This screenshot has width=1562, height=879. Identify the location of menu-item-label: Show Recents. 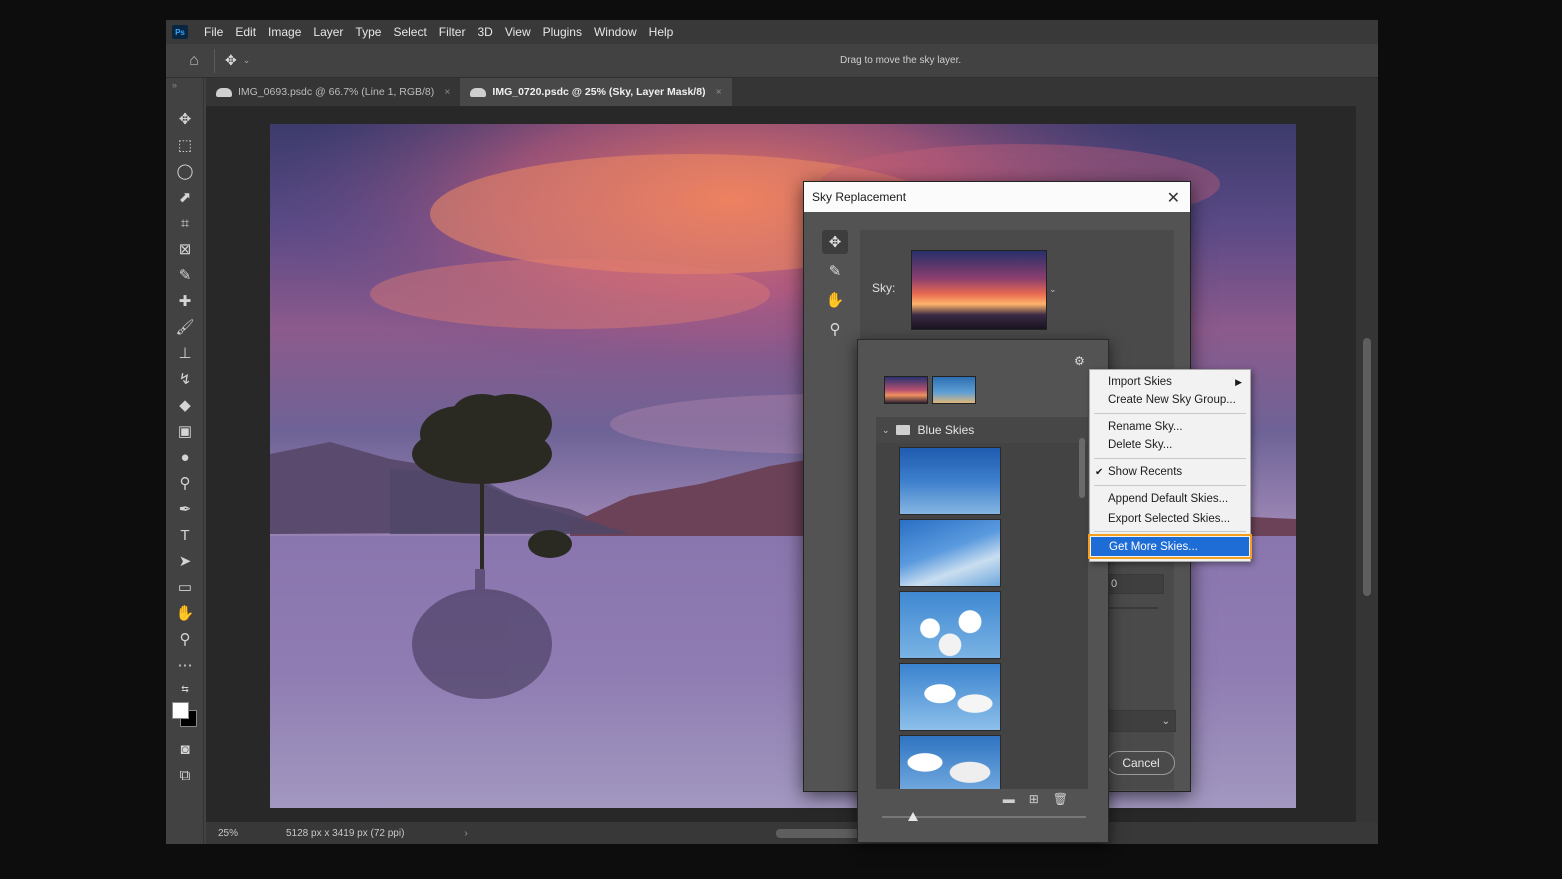
(1145, 472).